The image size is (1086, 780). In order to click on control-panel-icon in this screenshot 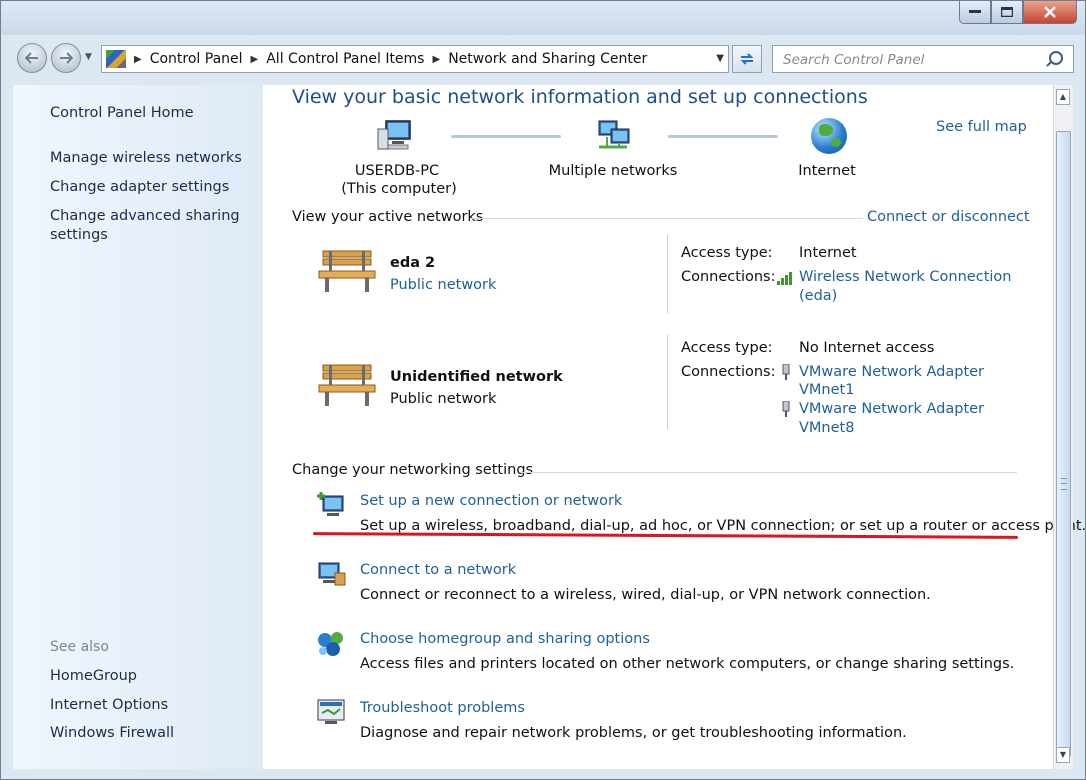, I will do `click(116, 59)`.